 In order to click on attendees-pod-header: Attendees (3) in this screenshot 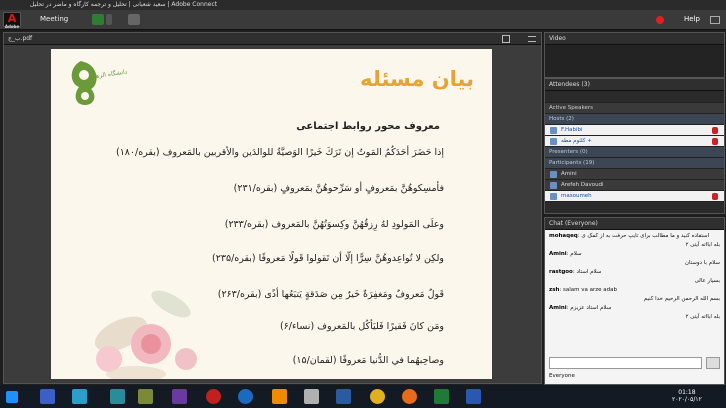, I will do `click(634, 85)`.